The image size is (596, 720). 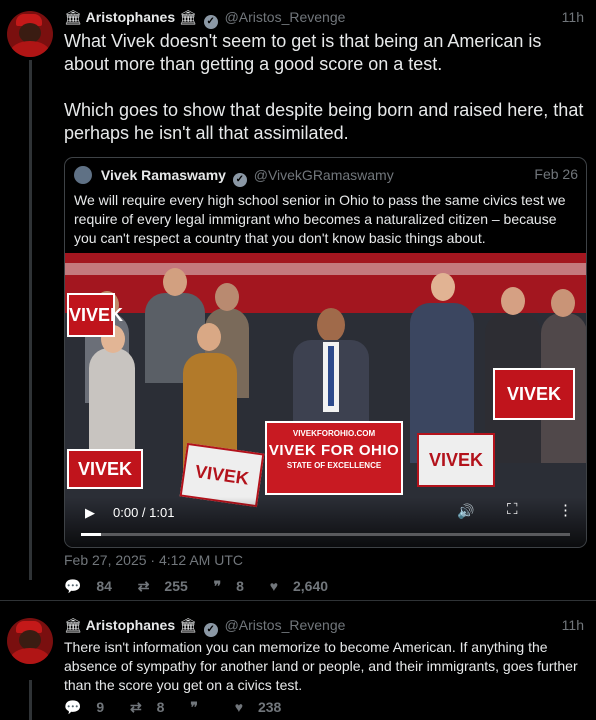 I want to click on speaker-tie, so click(x=331, y=376).